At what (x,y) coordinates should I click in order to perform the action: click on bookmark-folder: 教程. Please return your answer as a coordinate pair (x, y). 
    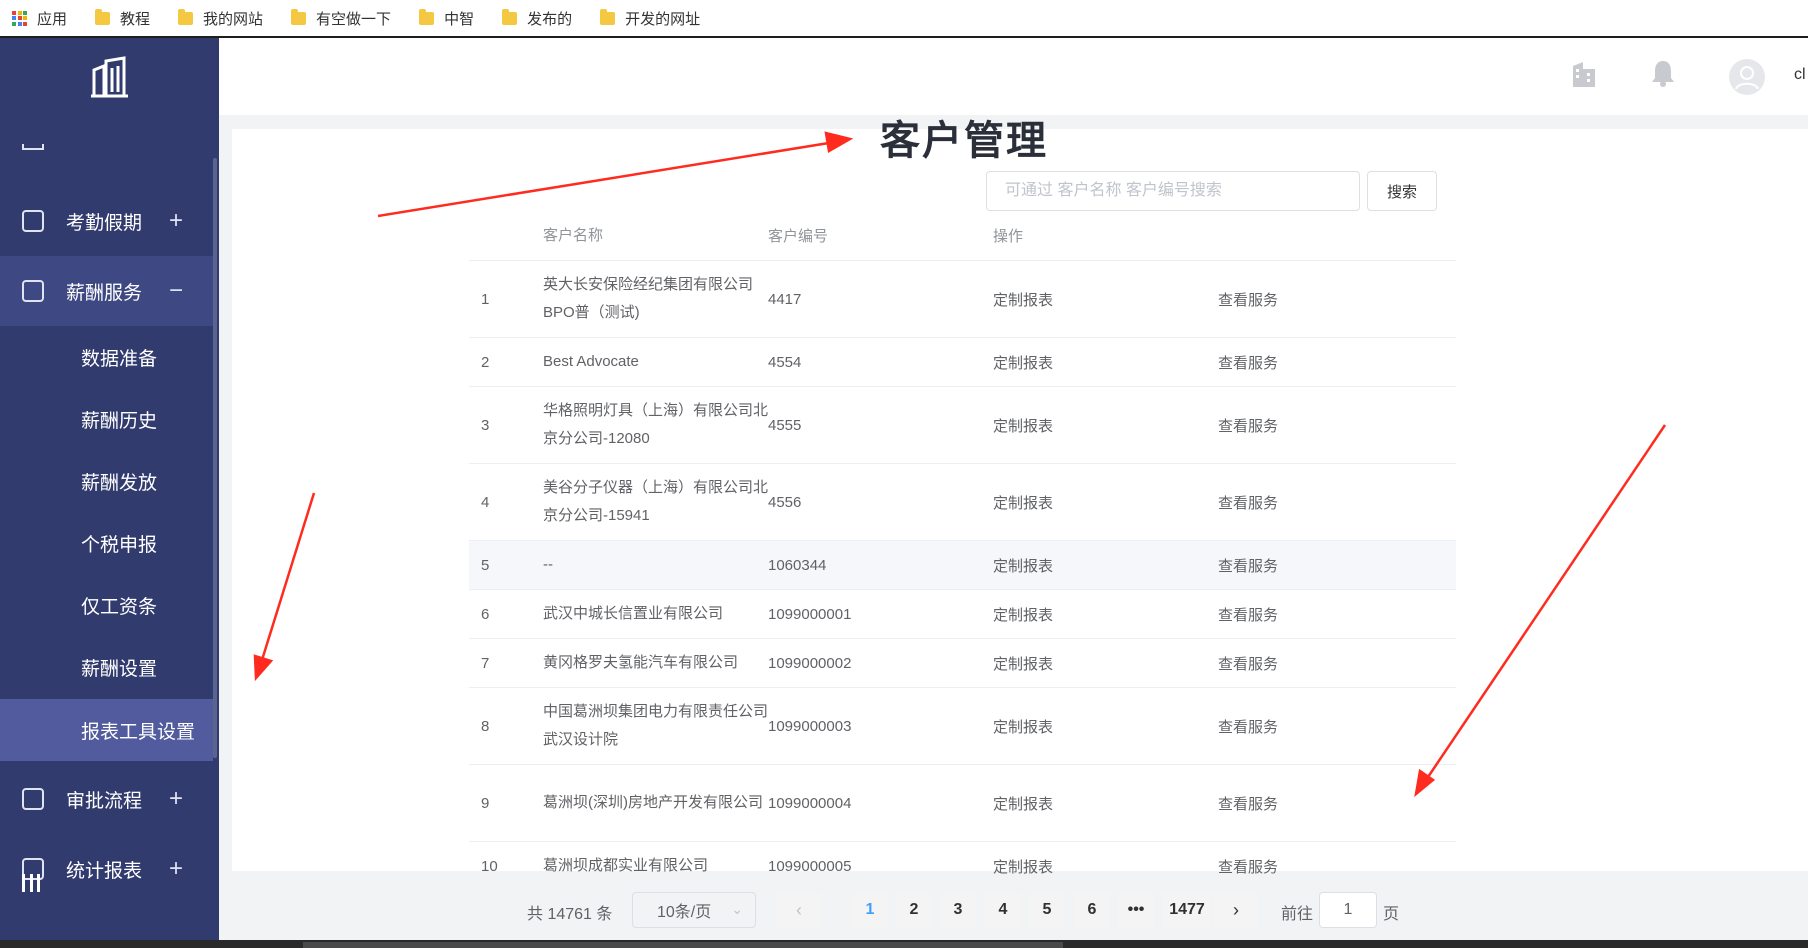
    Looking at the image, I should click on (122, 18).